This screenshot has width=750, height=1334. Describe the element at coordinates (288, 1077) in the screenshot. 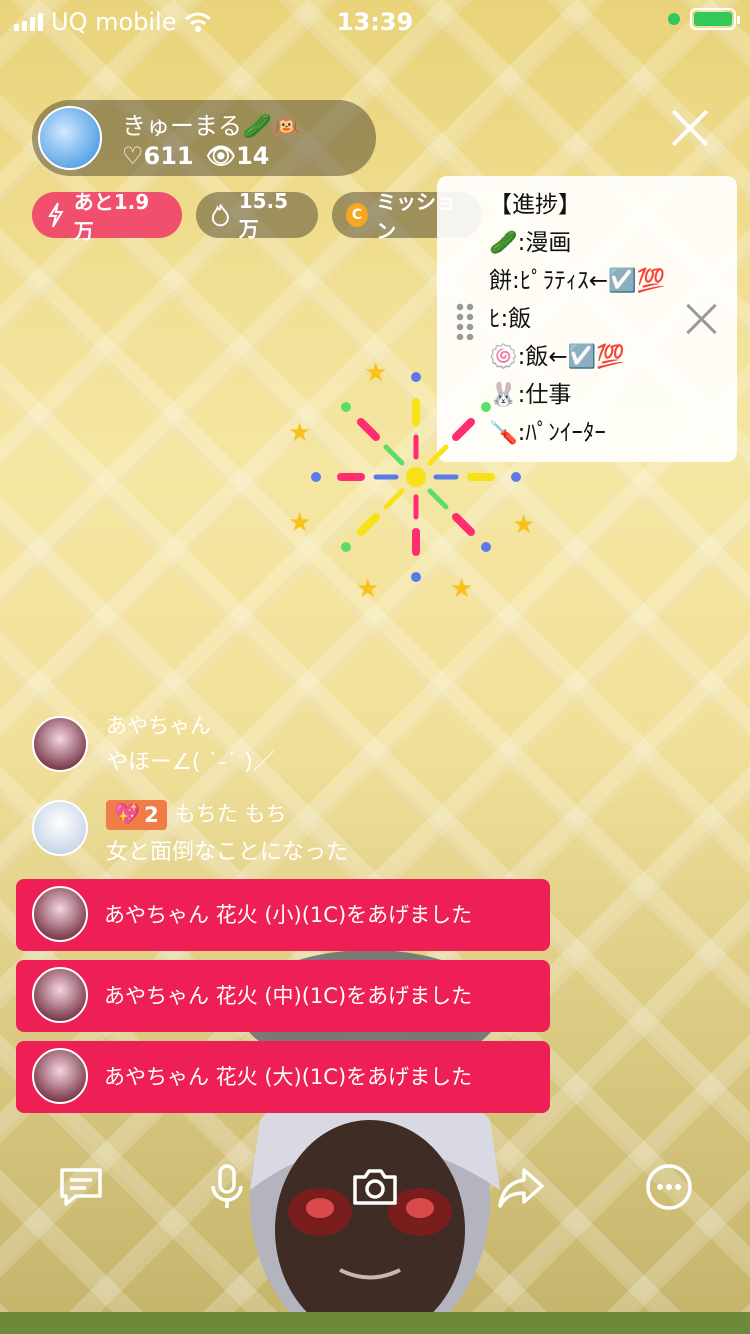

I see `gift-text: あやちゃん 花火 (大)(1C)をあげました` at that location.